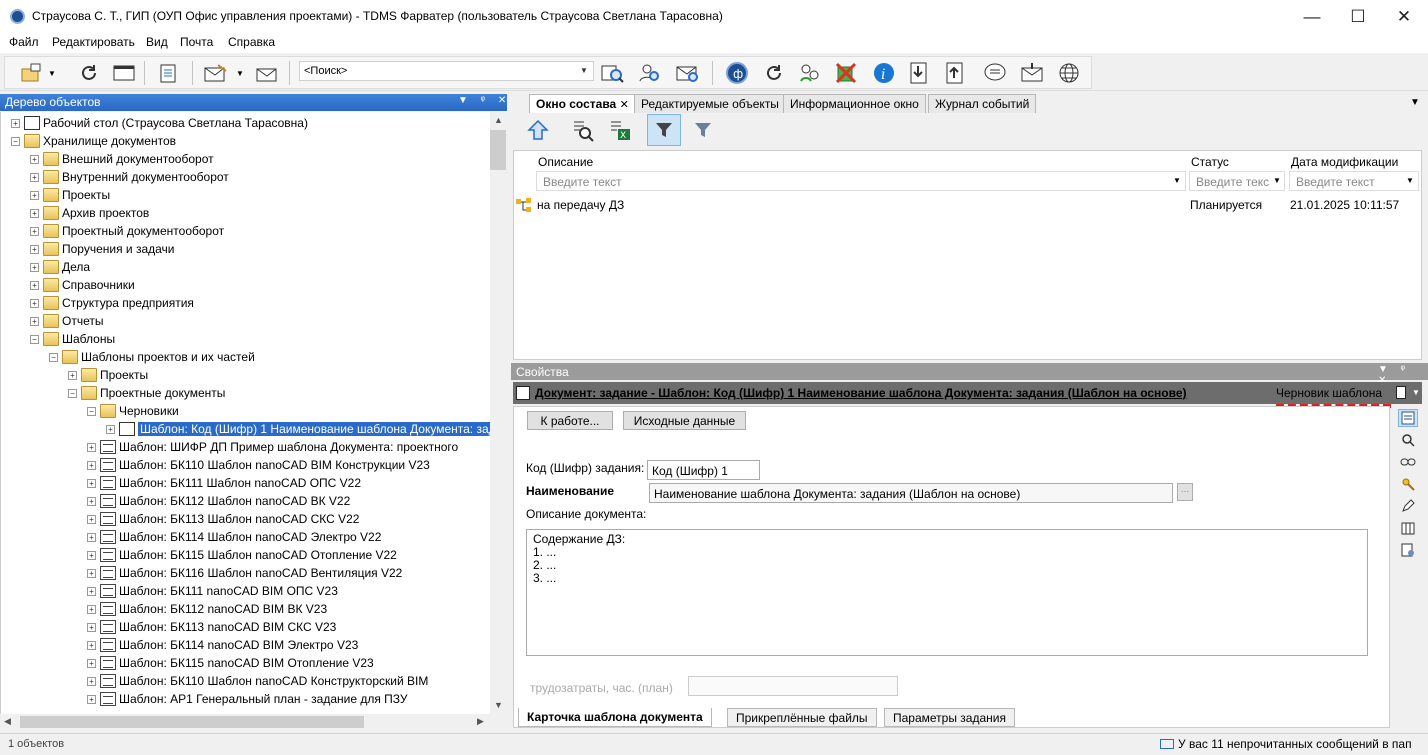  I want to click on properties-icon, so click(169, 73).